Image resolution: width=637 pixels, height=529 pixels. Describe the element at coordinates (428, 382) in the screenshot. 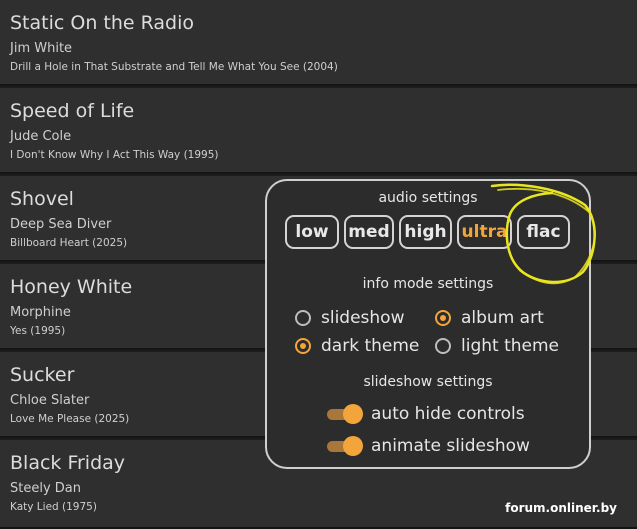

I see `slideshow-settings-title: slideshow settings` at that location.